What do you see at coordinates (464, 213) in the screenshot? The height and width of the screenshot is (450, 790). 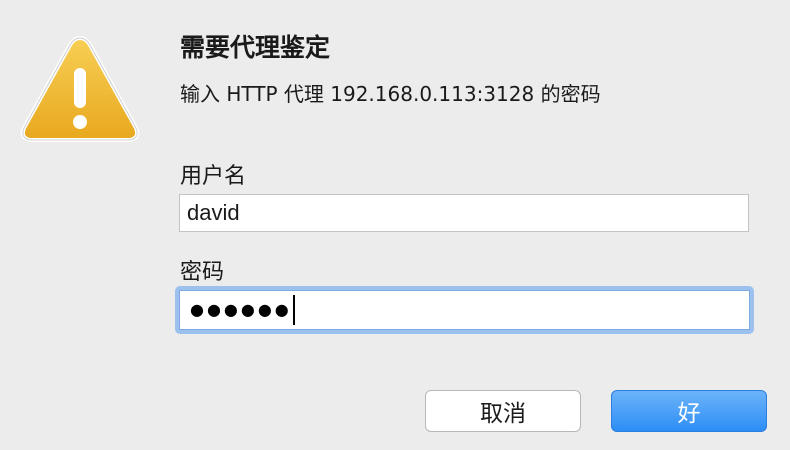 I see `username-input` at bounding box center [464, 213].